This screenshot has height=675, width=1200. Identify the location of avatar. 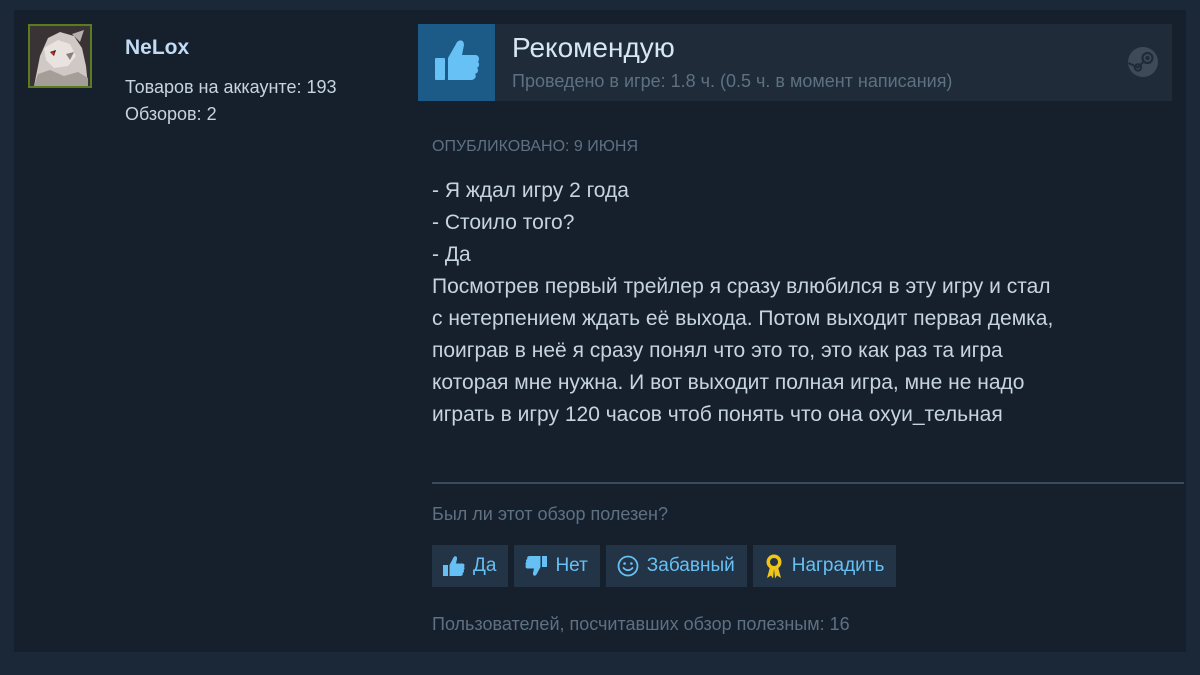
(60, 56).